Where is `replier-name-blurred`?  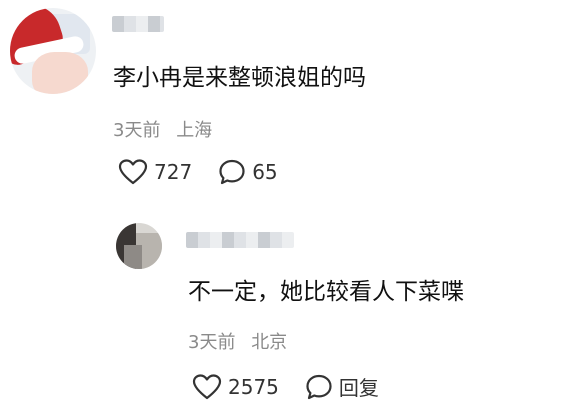
replier-name-blurred is located at coordinates (240, 240).